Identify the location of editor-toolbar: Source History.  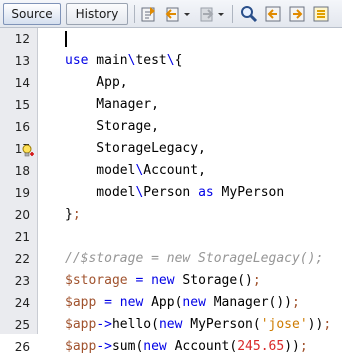
(171, 14).